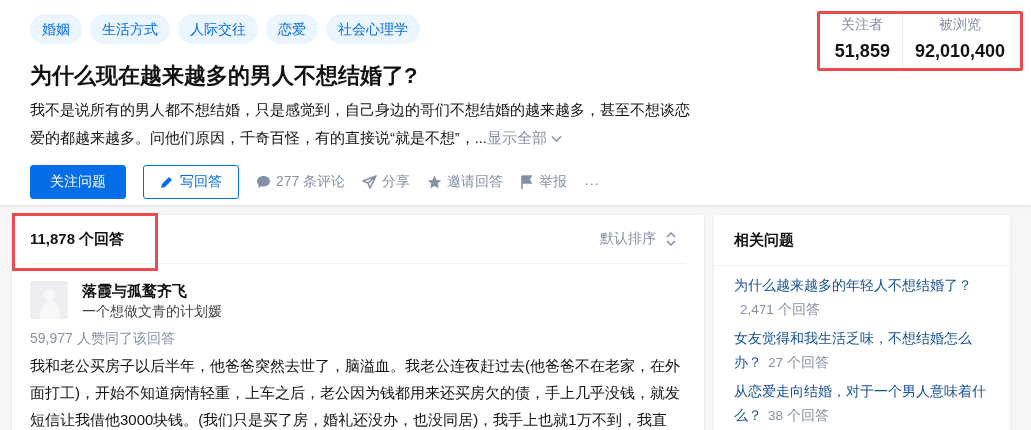 This screenshot has width=1031, height=430. I want to click on stat-label: 被浏览, so click(959, 24).